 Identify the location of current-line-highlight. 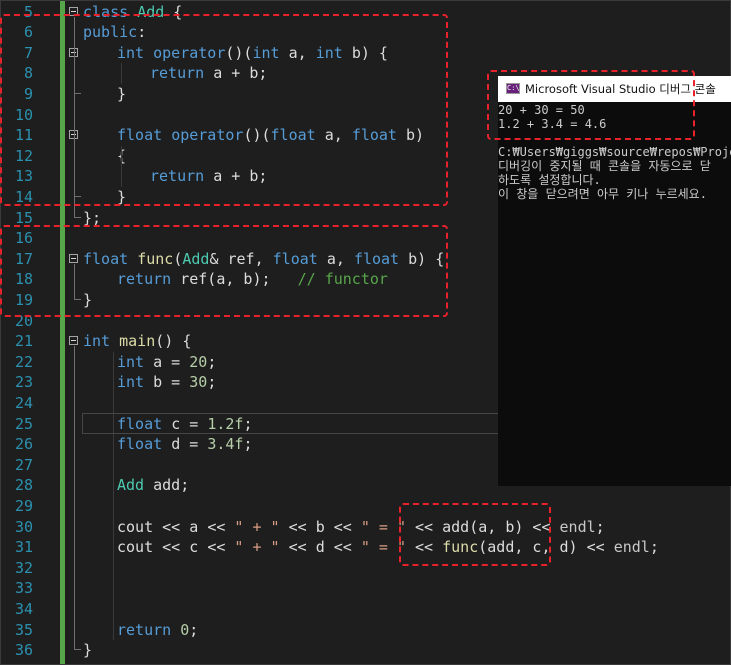
(292, 423).